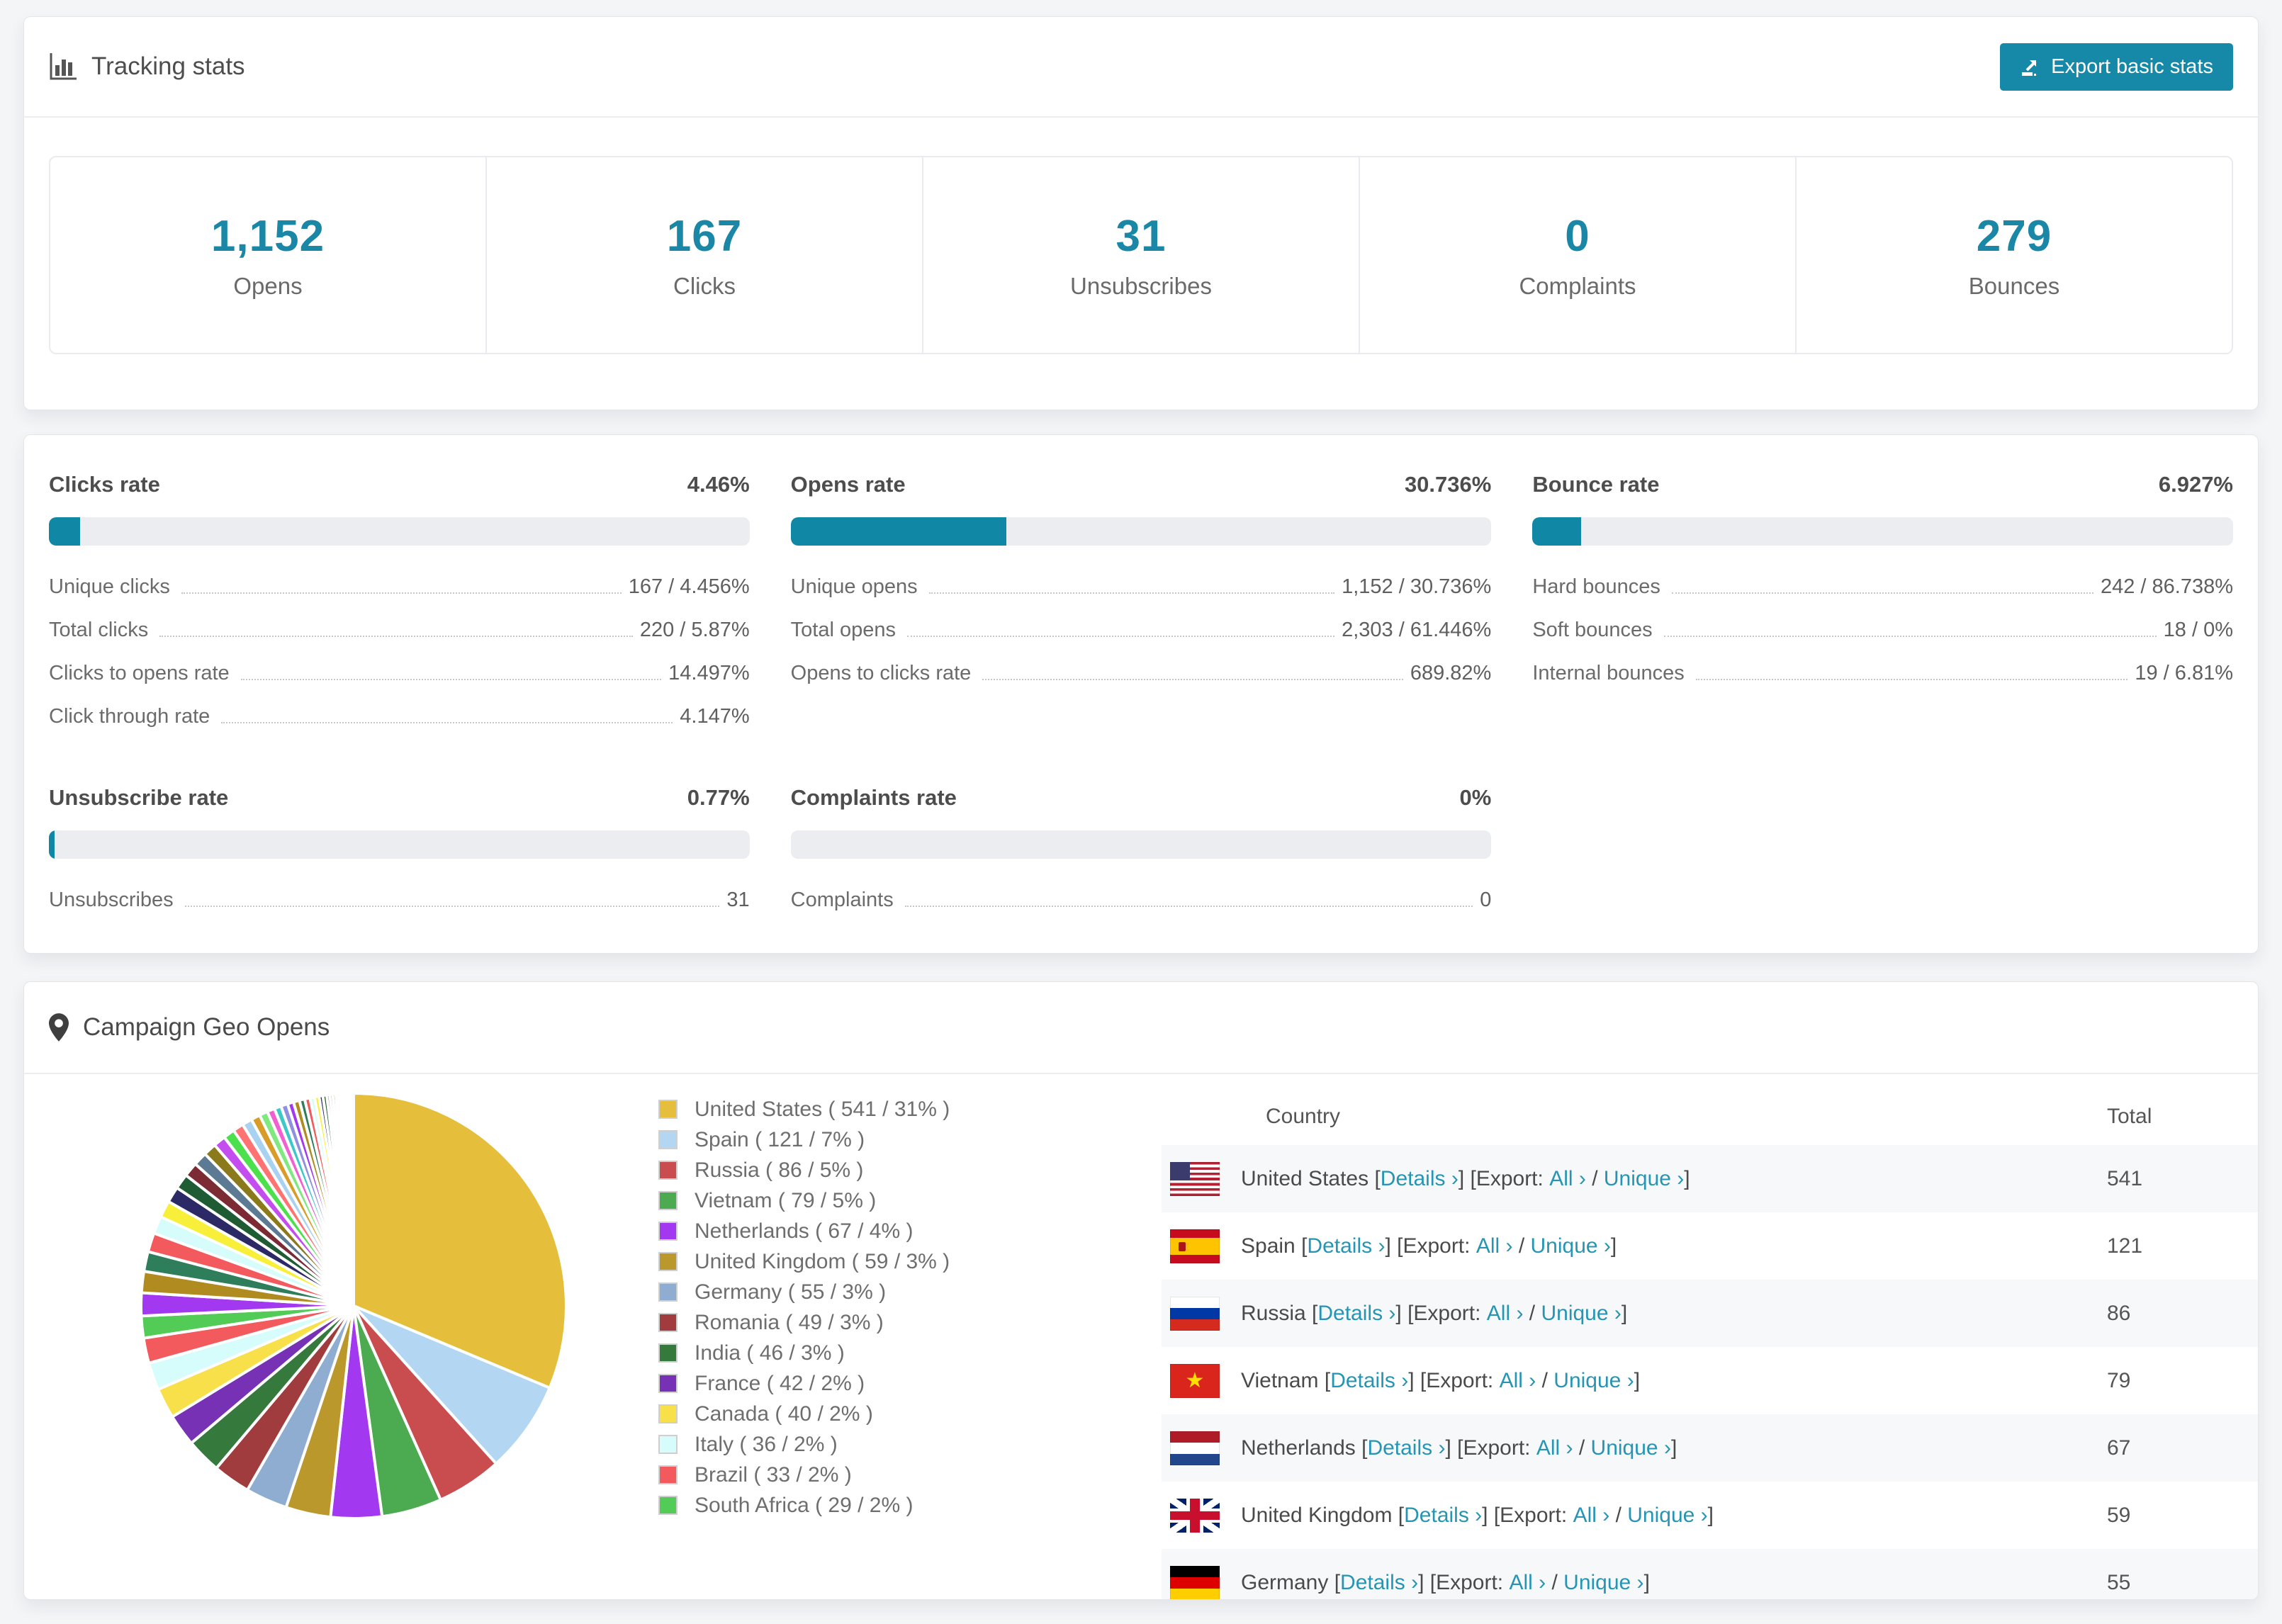 This screenshot has height=1624, width=2282. What do you see at coordinates (704, 236) in the screenshot?
I see `clicks-count: 167` at bounding box center [704, 236].